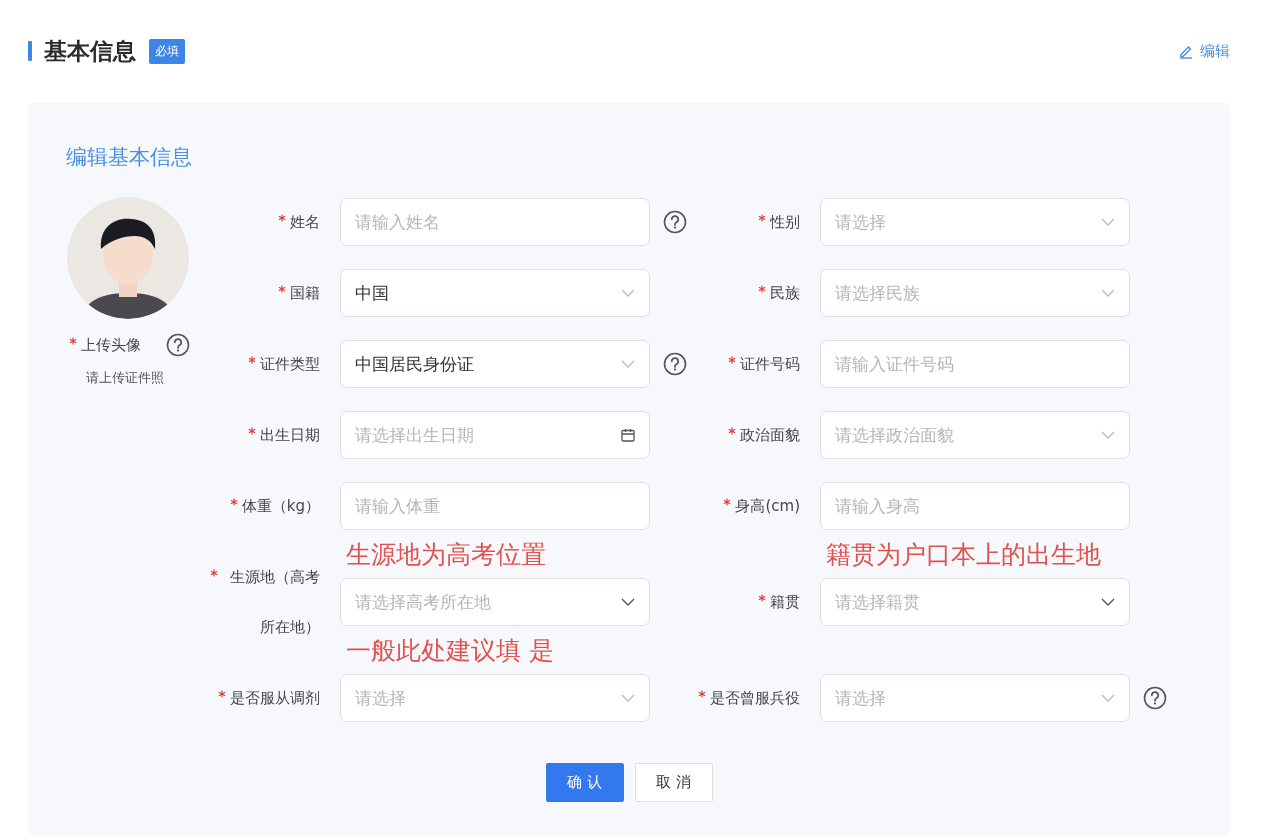 This screenshot has width=1263, height=840. I want to click on edit-link: 编辑, so click(1204, 51).